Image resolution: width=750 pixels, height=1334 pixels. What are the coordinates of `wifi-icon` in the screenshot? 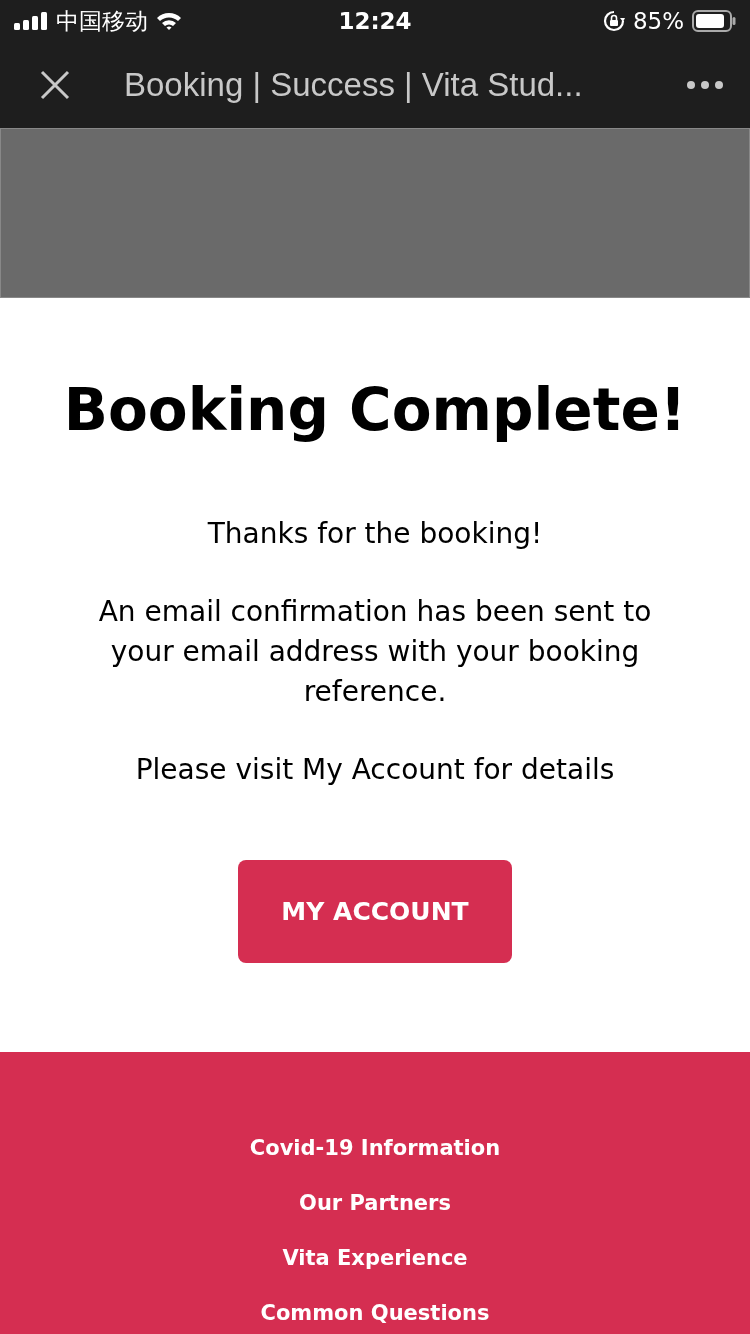 It's located at (169, 21).